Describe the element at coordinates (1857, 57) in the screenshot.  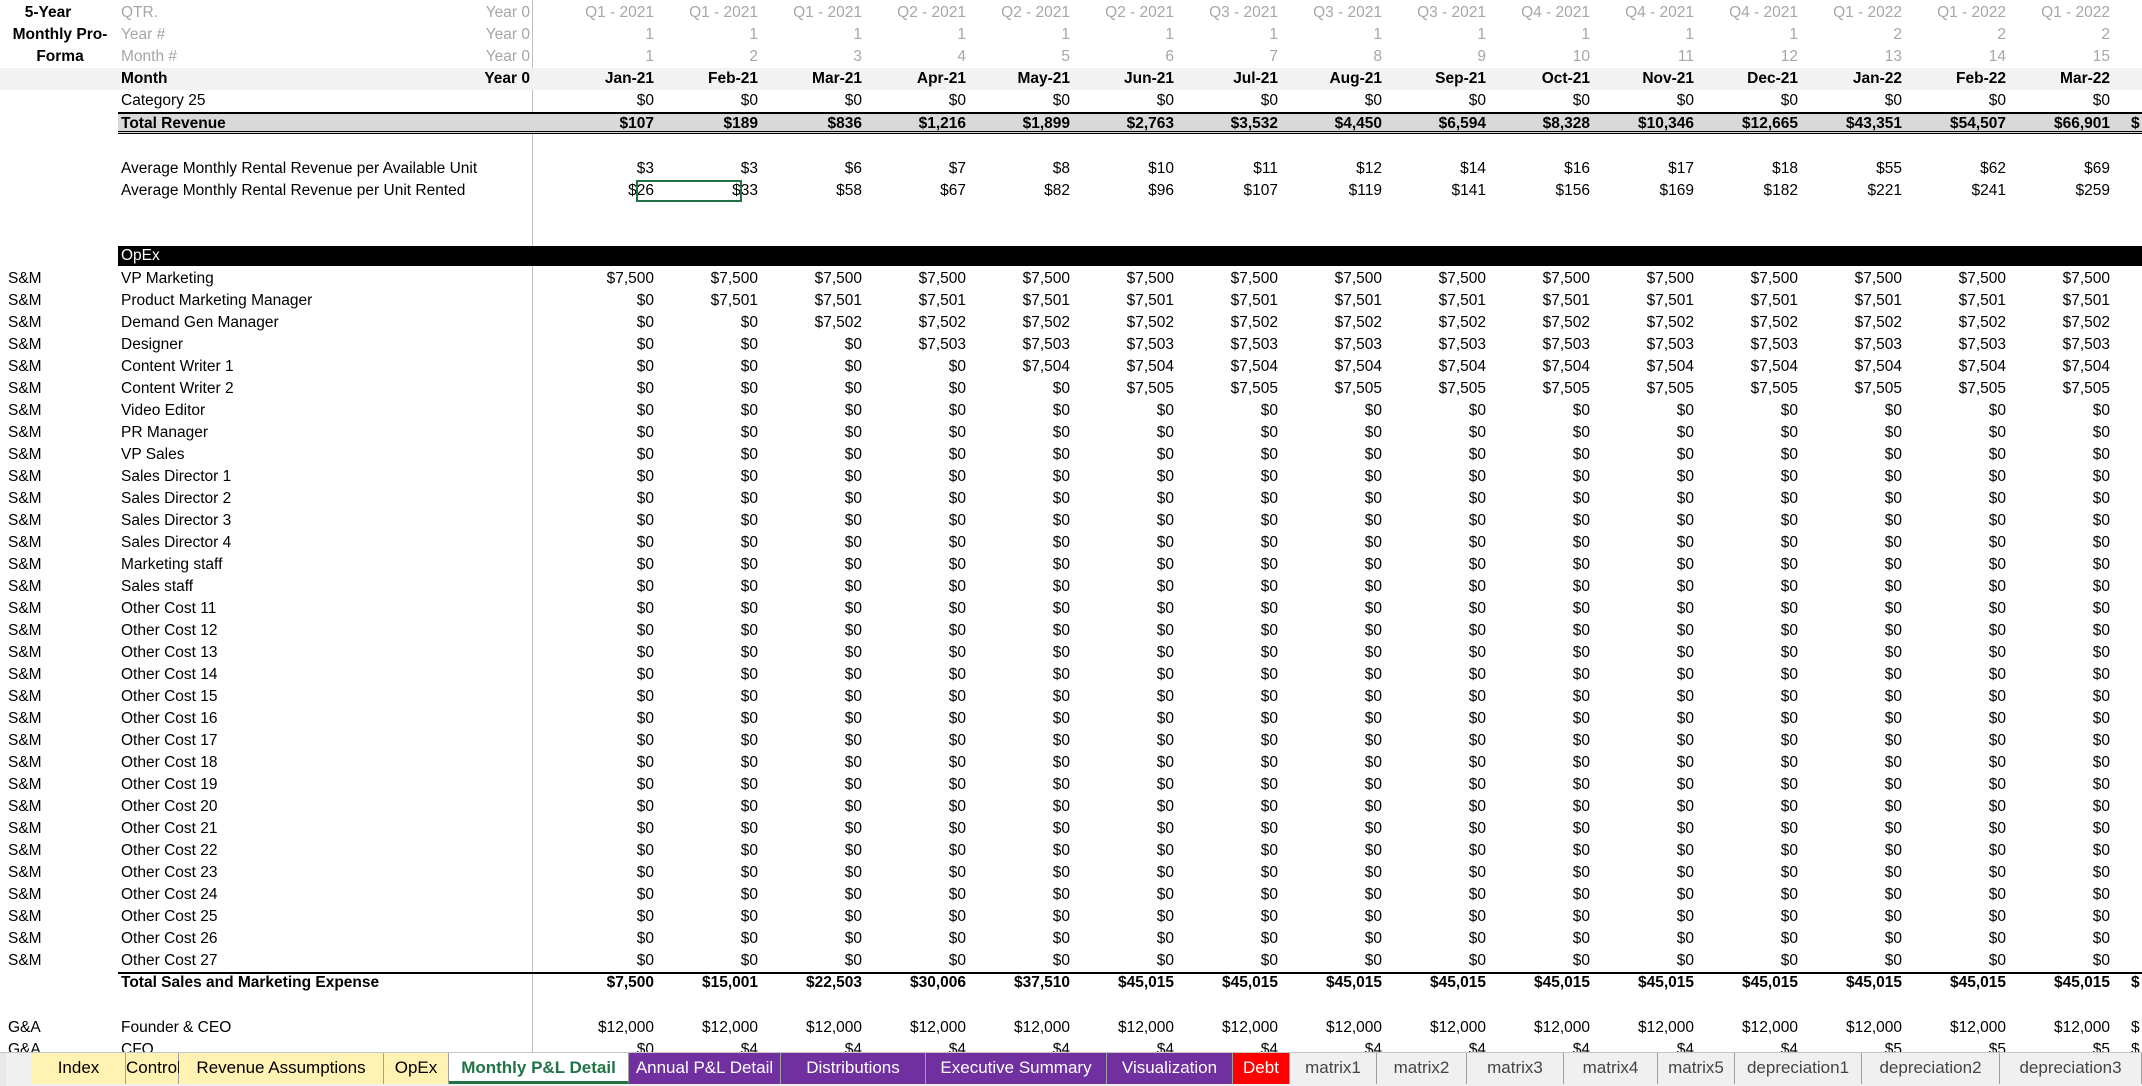
I see `cell-value: 13` at that location.